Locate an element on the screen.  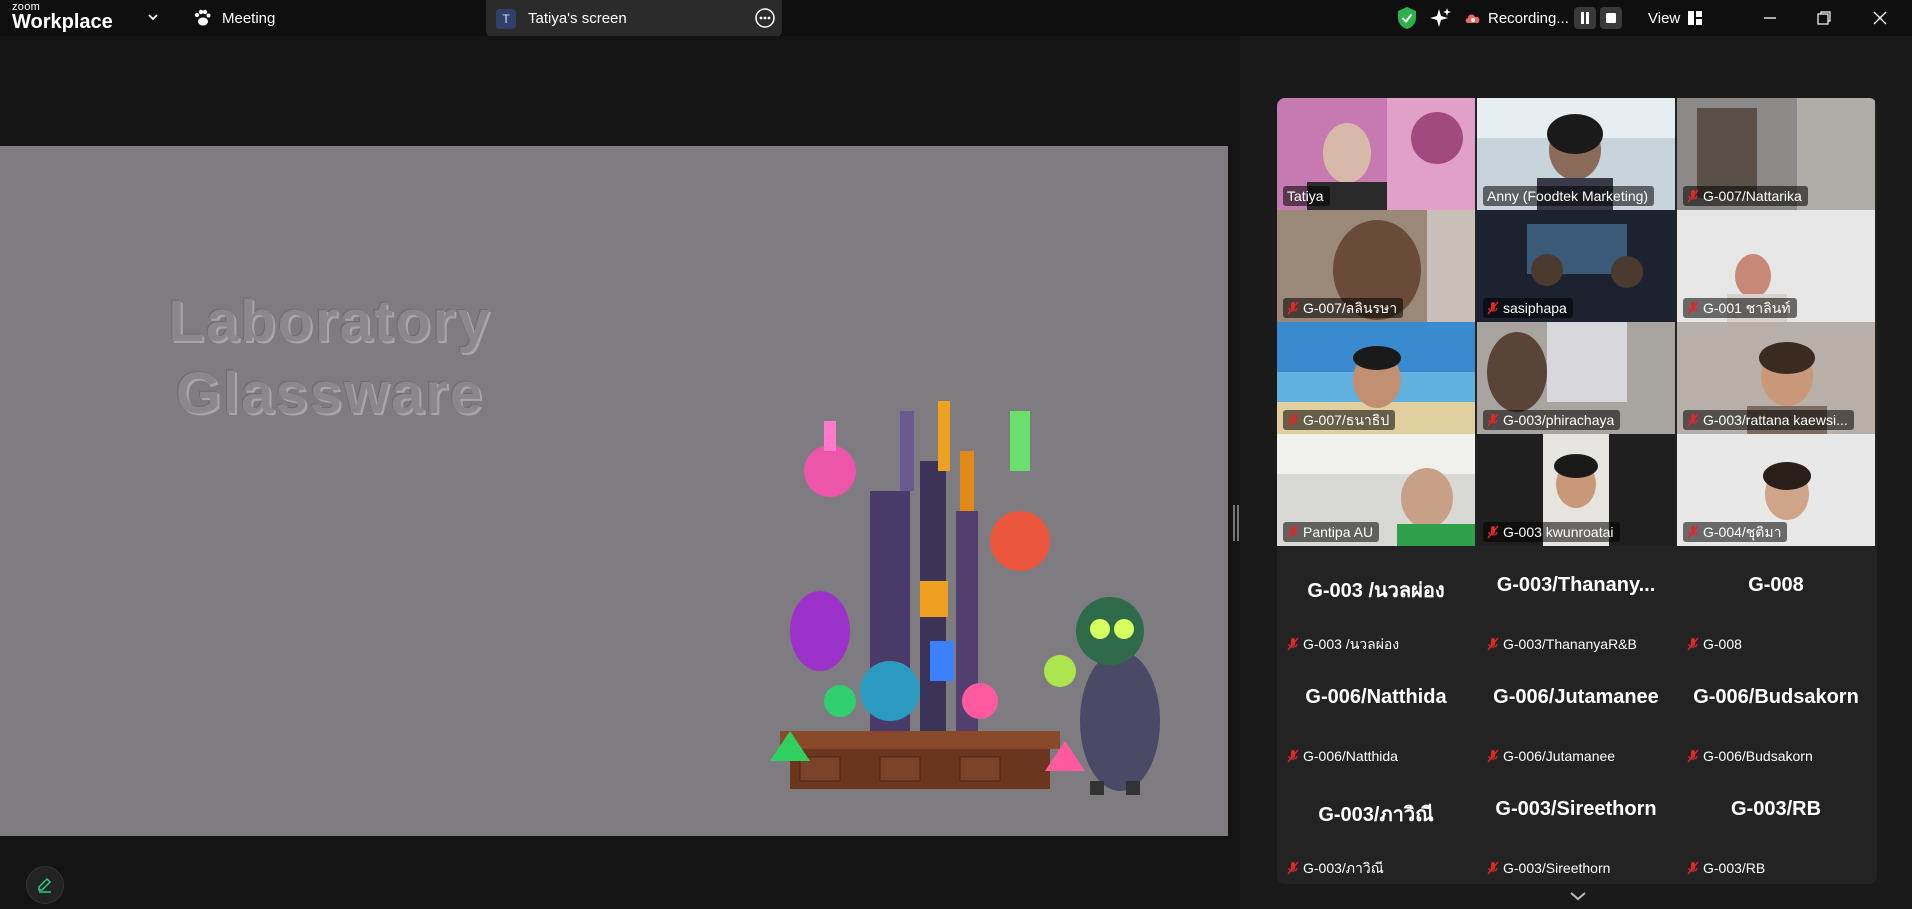
paw-icon is located at coordinates (202, 17).